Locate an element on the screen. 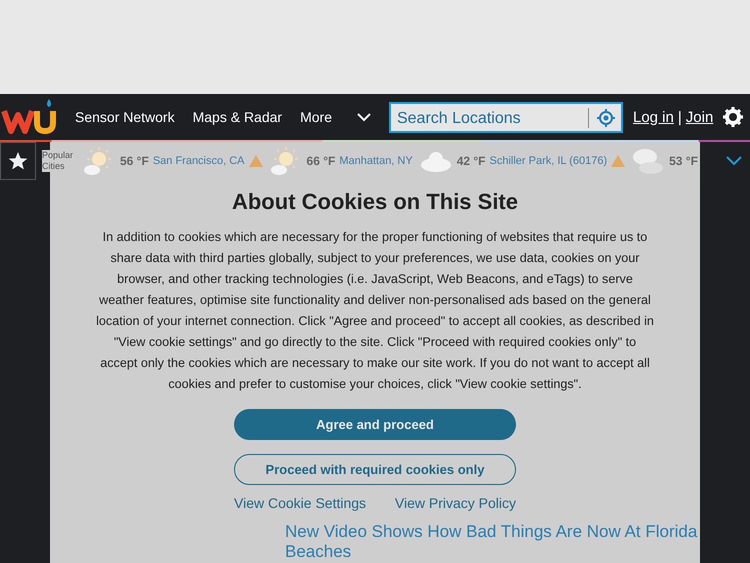 The width and height of the screenshot is (750, 563). city-link: San Francisco, CA is located at coordinates (198, 161).